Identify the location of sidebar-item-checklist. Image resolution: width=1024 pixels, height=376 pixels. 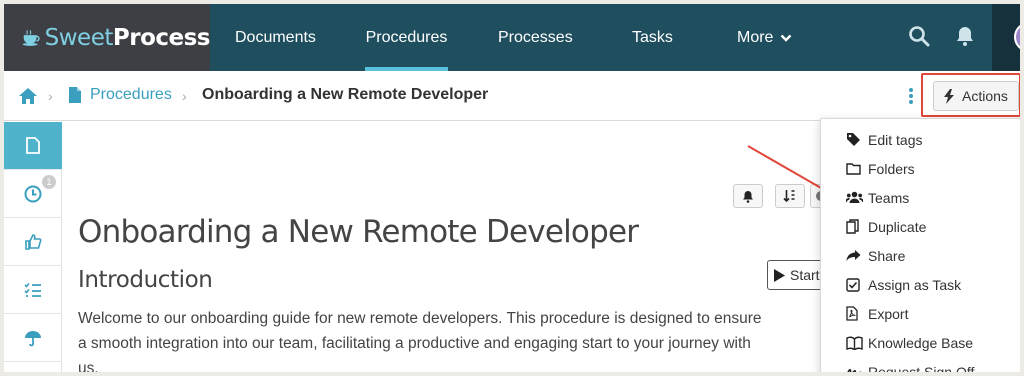
(33, 290).